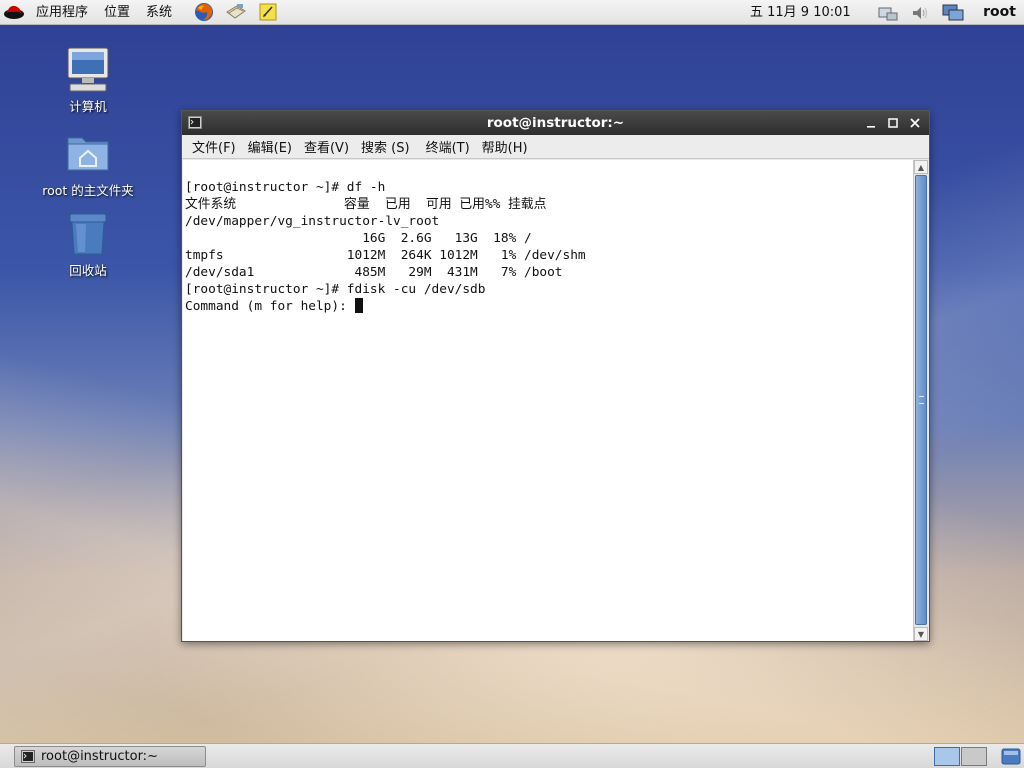  Describe the element at coordinates (921, 167) in the screenshot. I see `scroll-up-arrow-icon: ▲` at that location.